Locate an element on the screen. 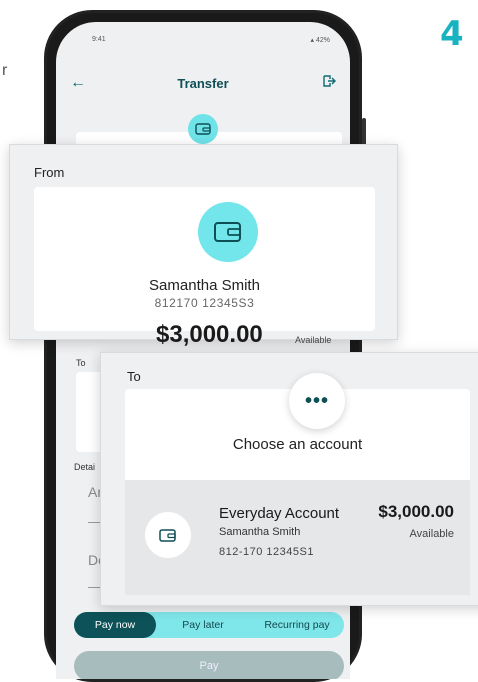 The height and width of the screenshot is (682, 478). tab-pay-now: Pay now is located at coordinates (115, 625).